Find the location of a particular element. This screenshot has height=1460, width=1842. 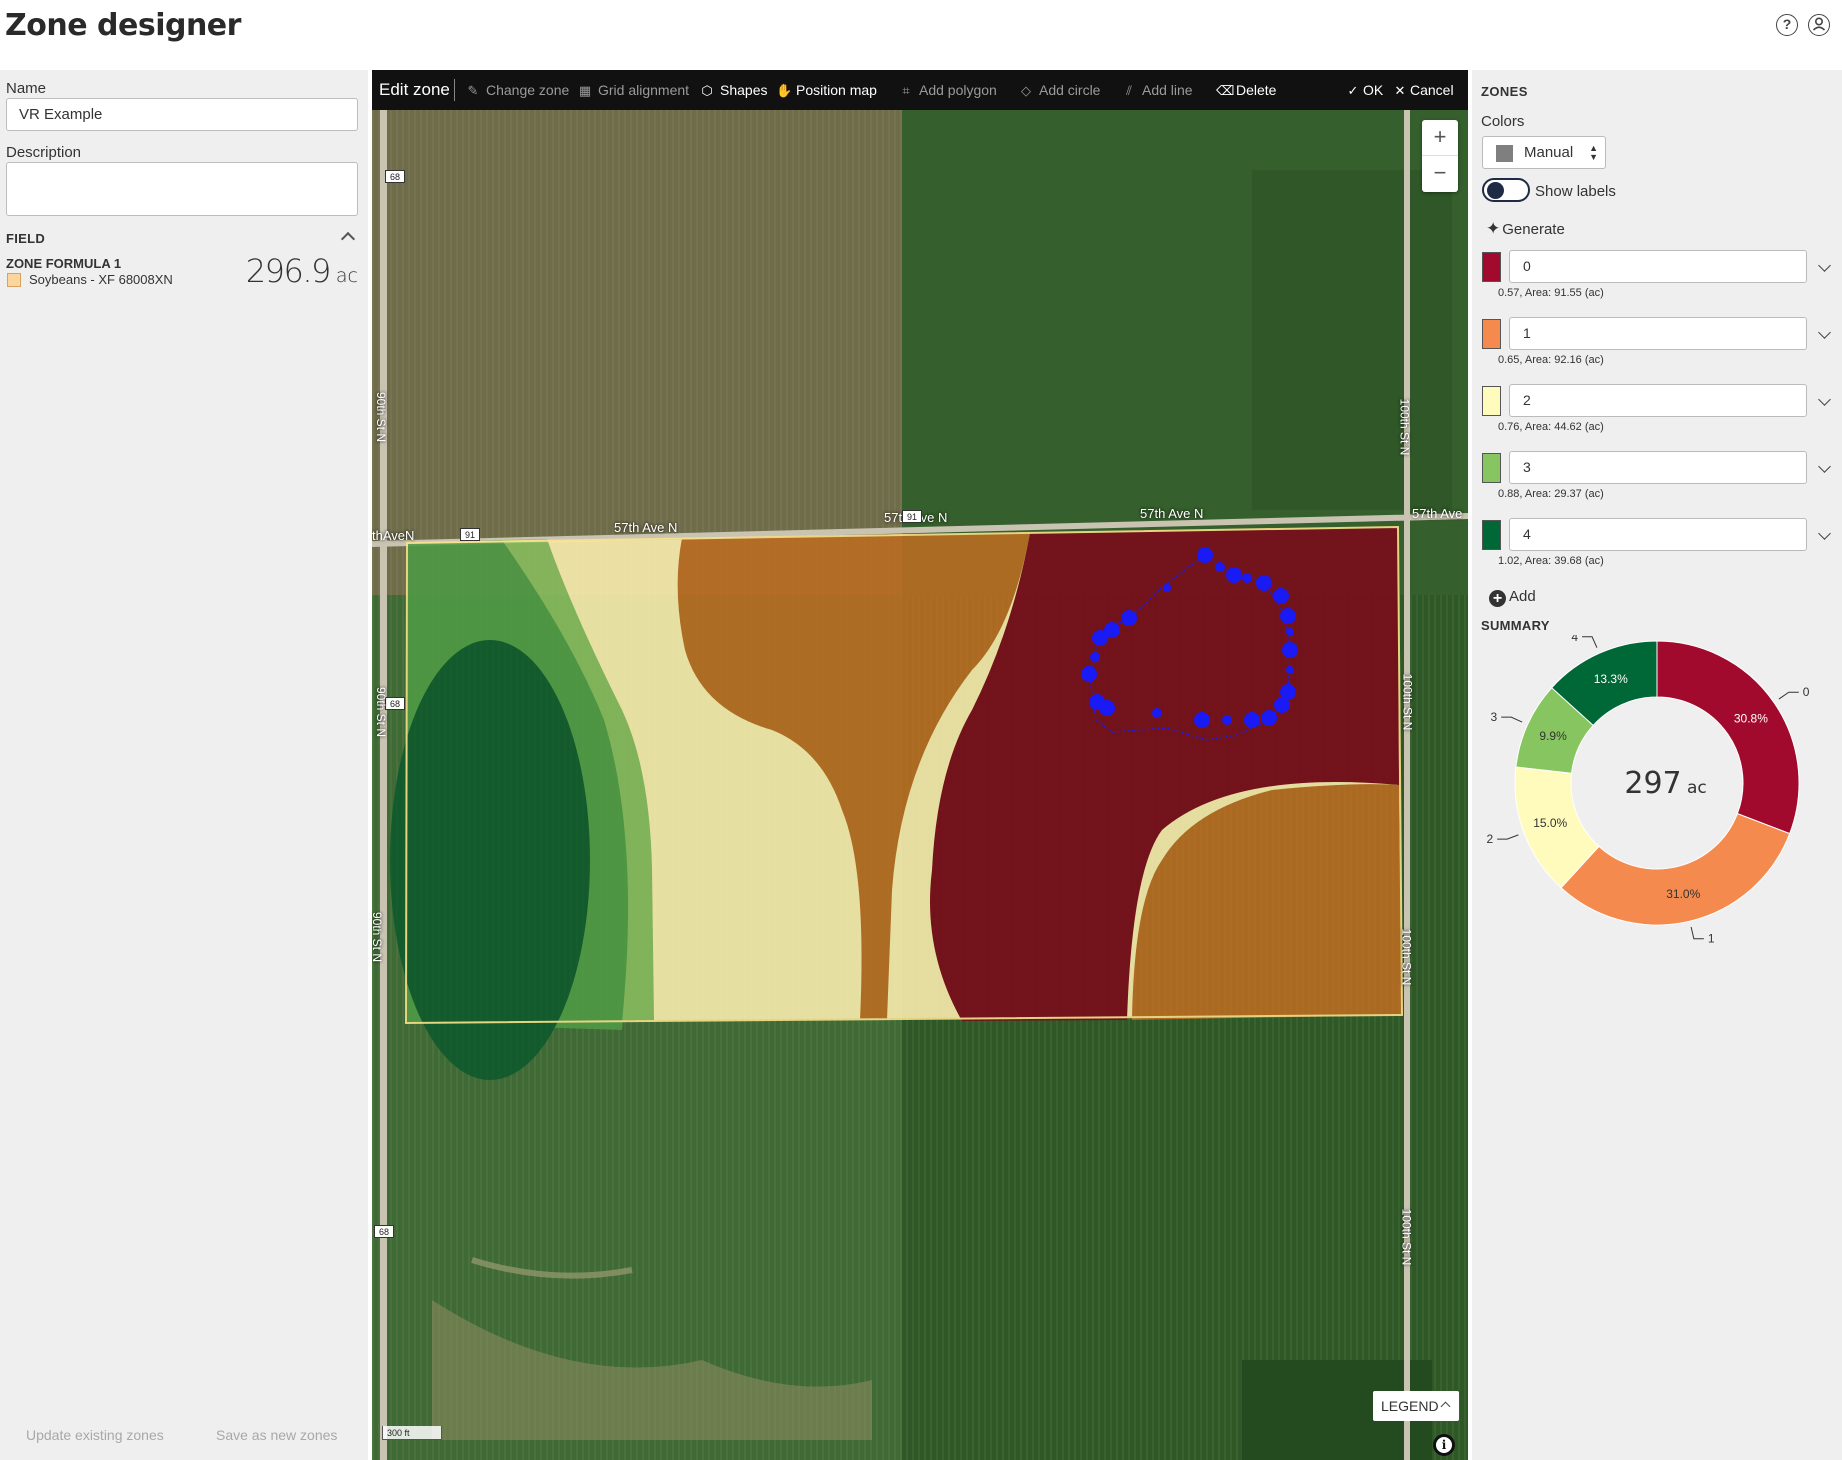

name-label: Name is located at coordinates (26, 88).